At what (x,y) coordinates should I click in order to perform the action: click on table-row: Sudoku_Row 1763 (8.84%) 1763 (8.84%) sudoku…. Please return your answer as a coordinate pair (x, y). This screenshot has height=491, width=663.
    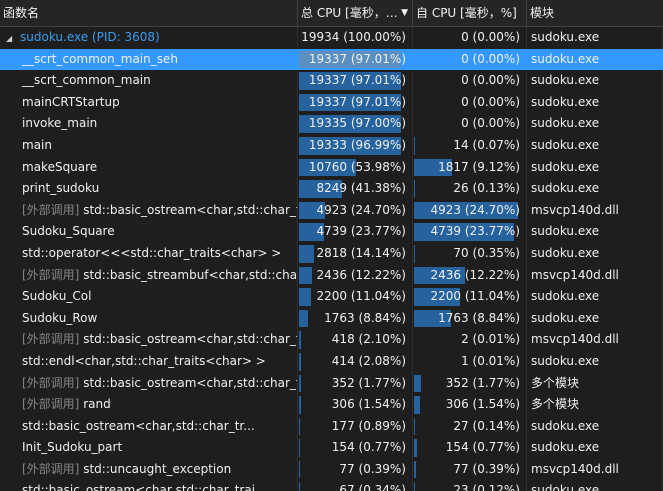
    Looking at the image, I should click on (331, 318).